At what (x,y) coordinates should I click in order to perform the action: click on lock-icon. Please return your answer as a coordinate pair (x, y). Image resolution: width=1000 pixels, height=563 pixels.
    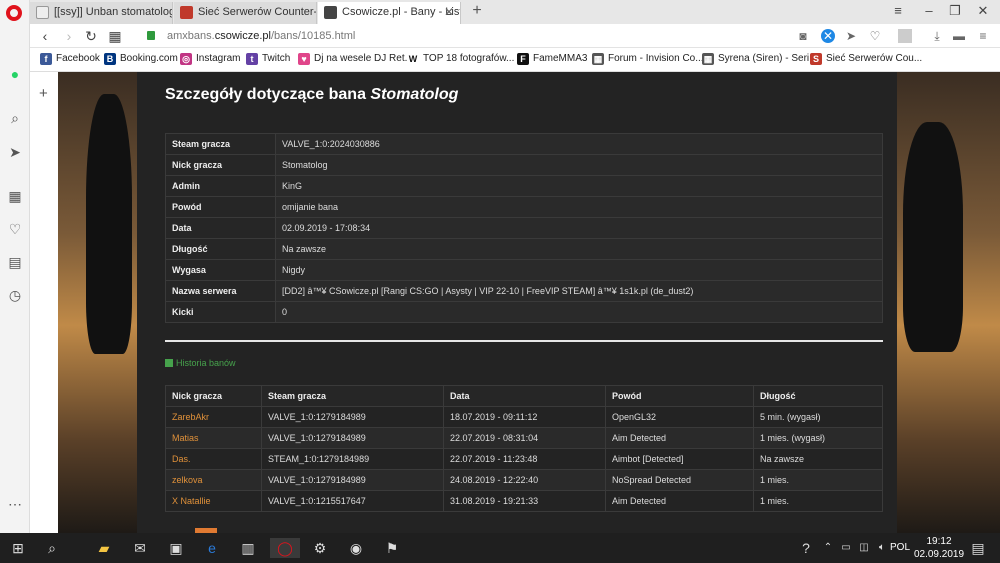
    Looking at the image, I should click on (151, 35).